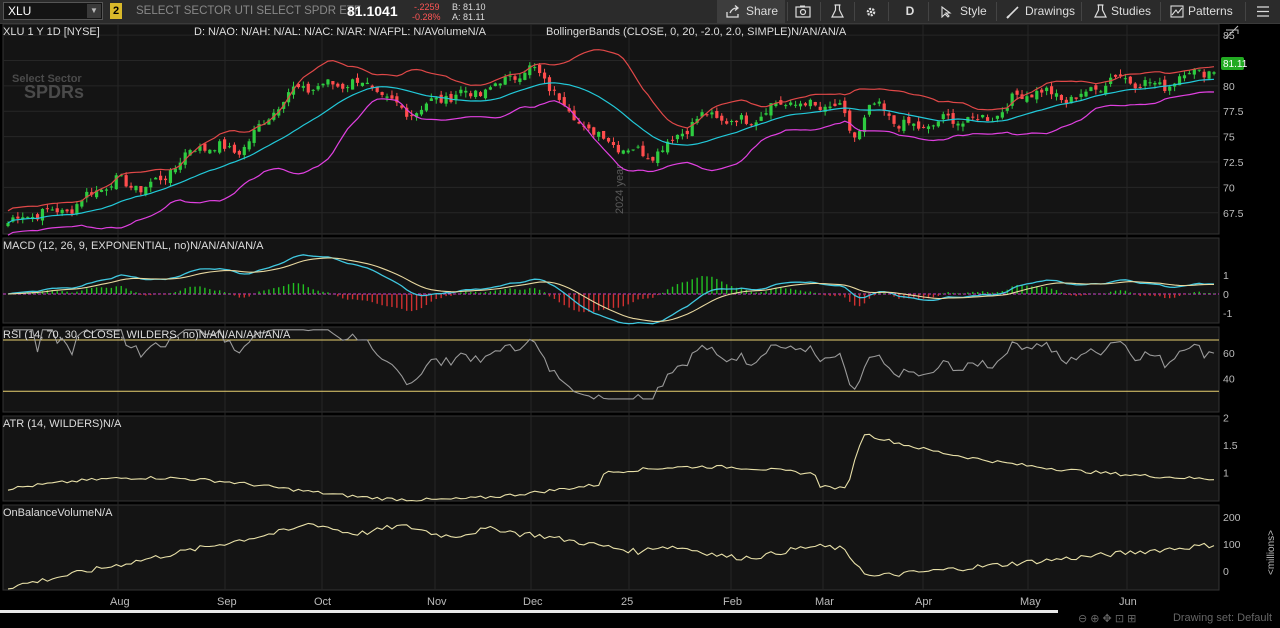 Image resolution: width=1280 pixels, height=628 pixels. Describe the element at coordinates (1232, 518) in the screenshot. I see `obv-y-tick: 200` at that location.